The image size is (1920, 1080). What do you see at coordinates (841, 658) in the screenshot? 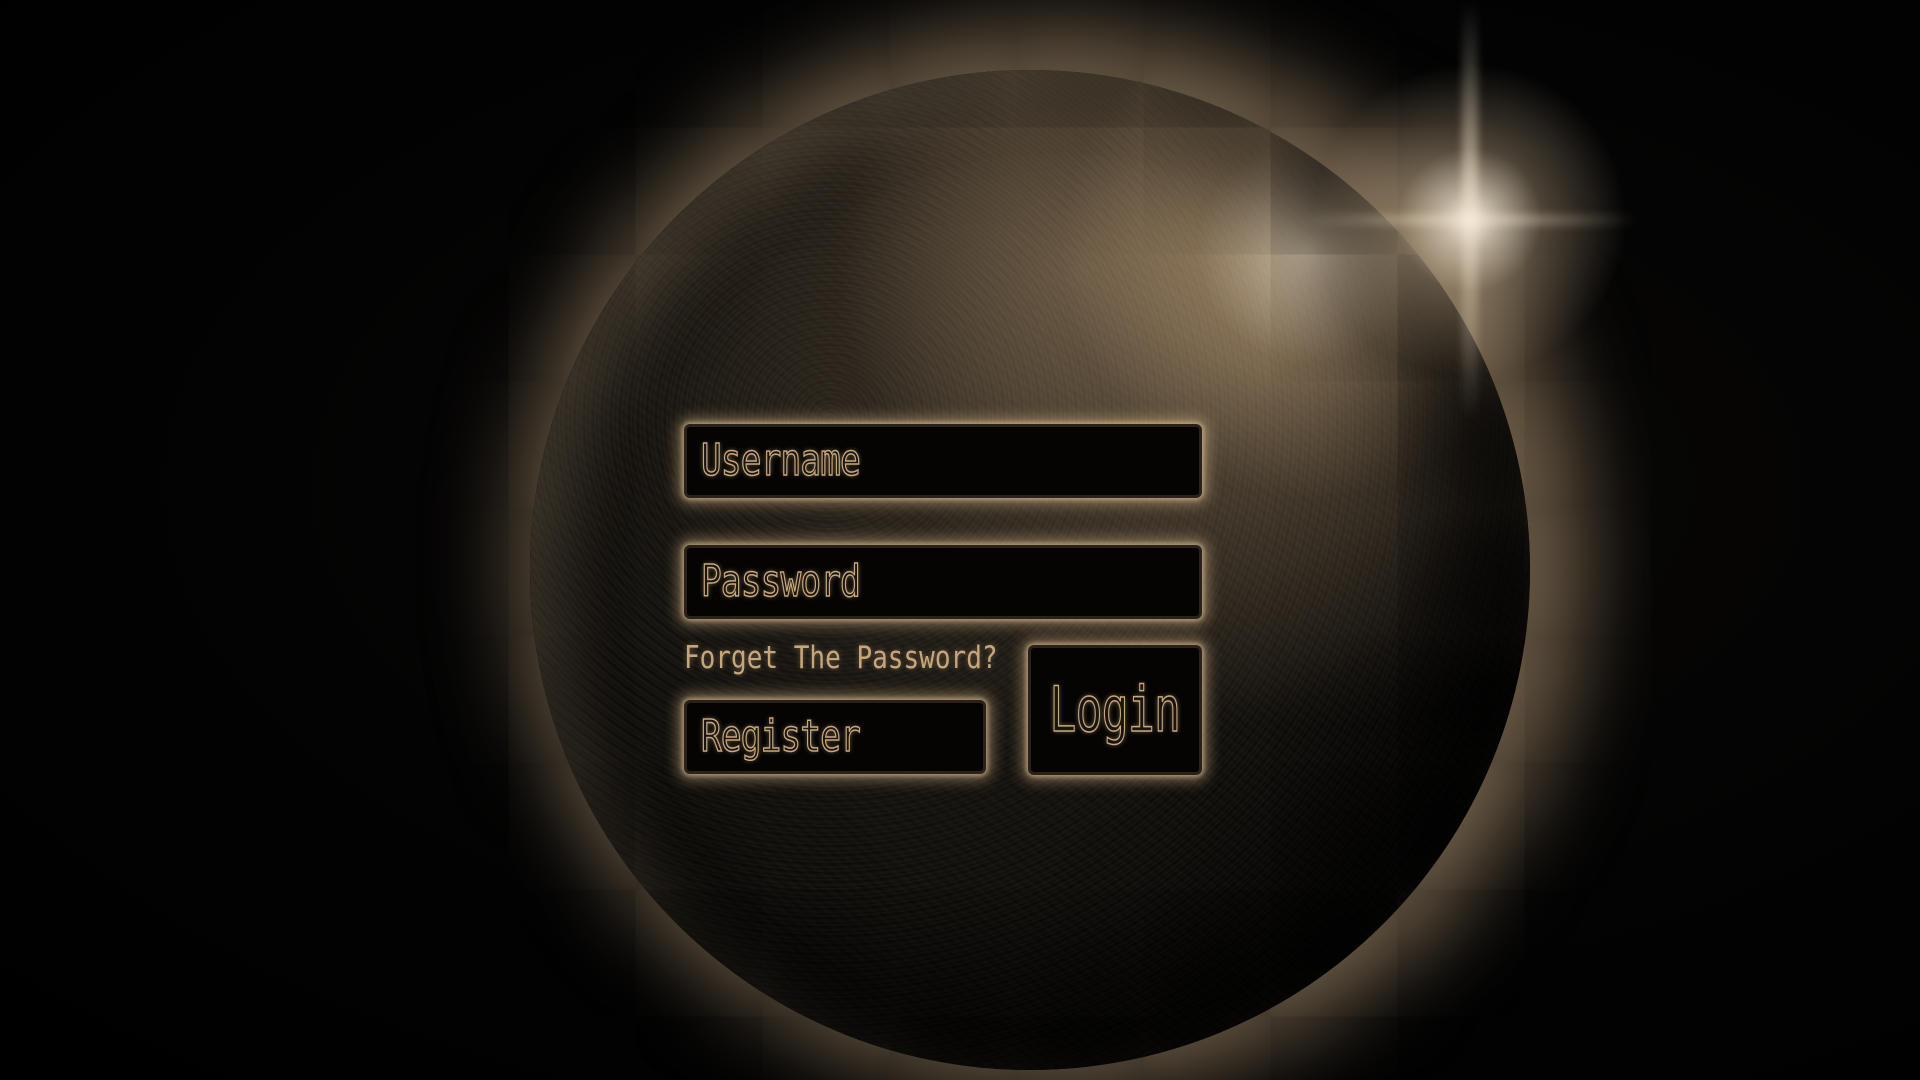
I see `forgot-password-link: Forget The Password?` at bounding box center [841, 658].